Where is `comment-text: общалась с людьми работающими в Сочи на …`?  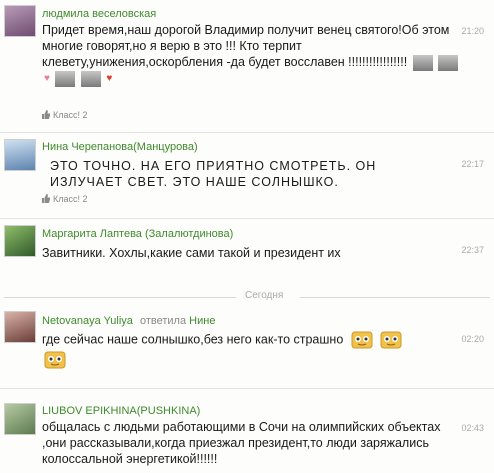
comment-text: общалась с людьми работающими в Сочи на … is located at coordinates (241, 443).